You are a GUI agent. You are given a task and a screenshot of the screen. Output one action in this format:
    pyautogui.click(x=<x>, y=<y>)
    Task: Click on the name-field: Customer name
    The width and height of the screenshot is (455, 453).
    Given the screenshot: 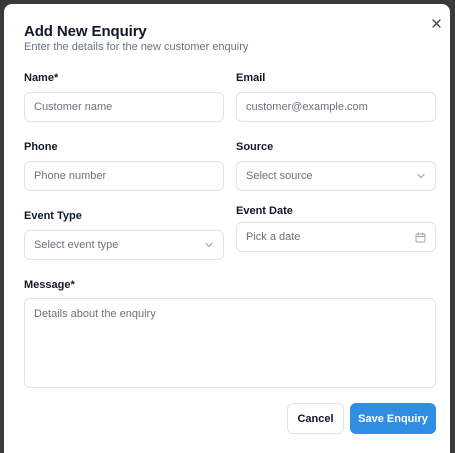 What is the action you would take?
    pyautogui.click(x=124, y=107)
    